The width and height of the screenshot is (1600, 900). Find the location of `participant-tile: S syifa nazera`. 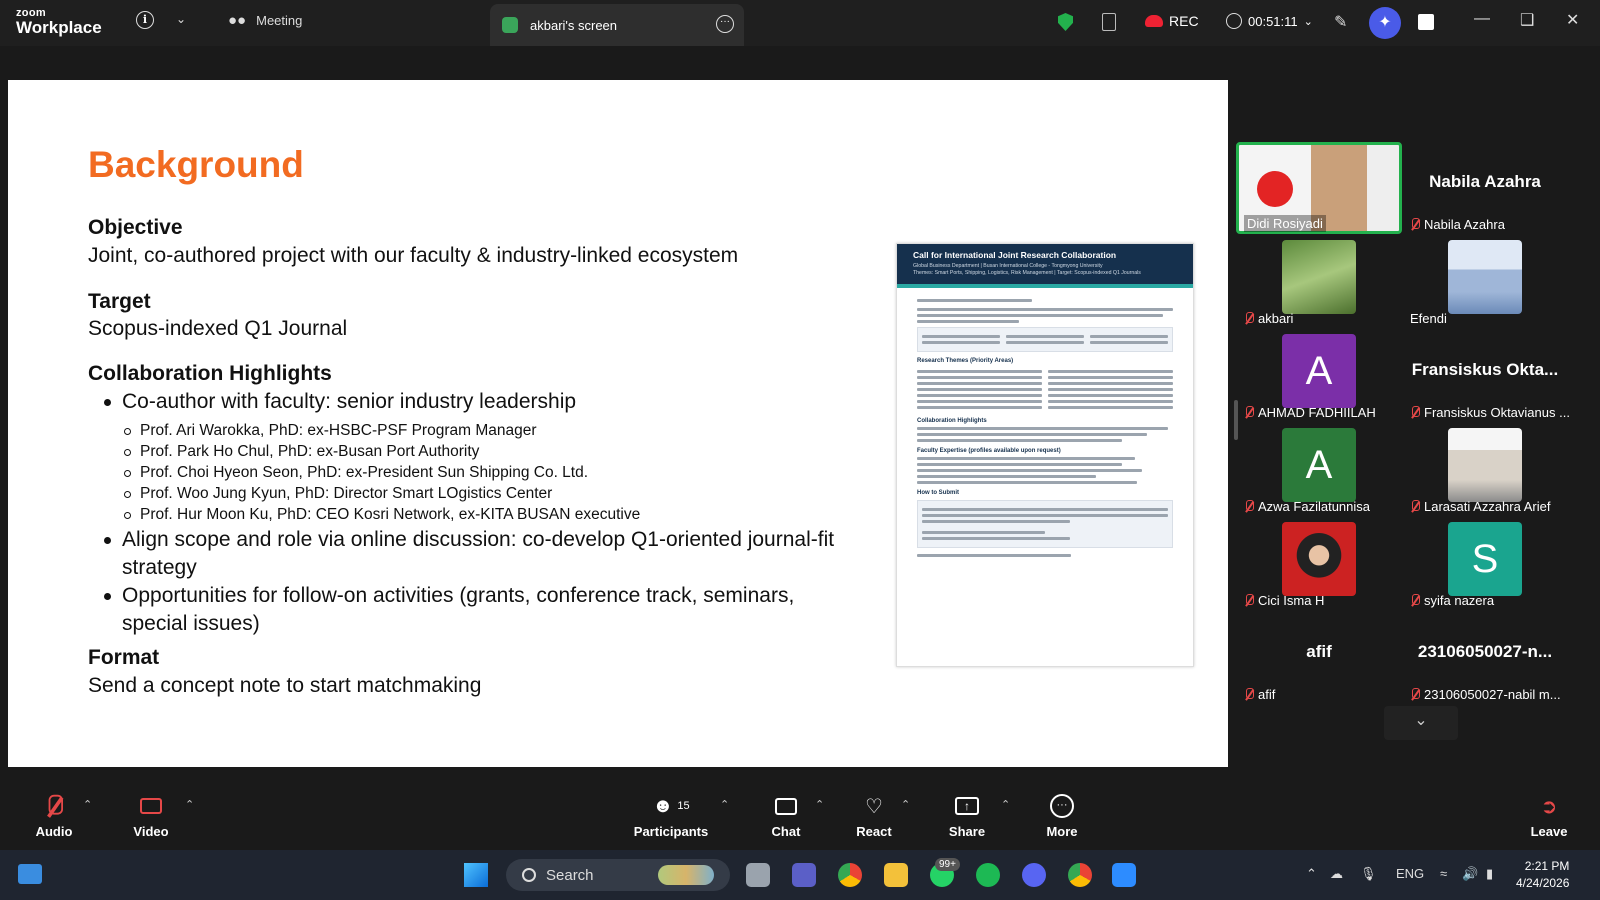

participant-tile: S syifa nazera is located at coordinates (1485, 564).